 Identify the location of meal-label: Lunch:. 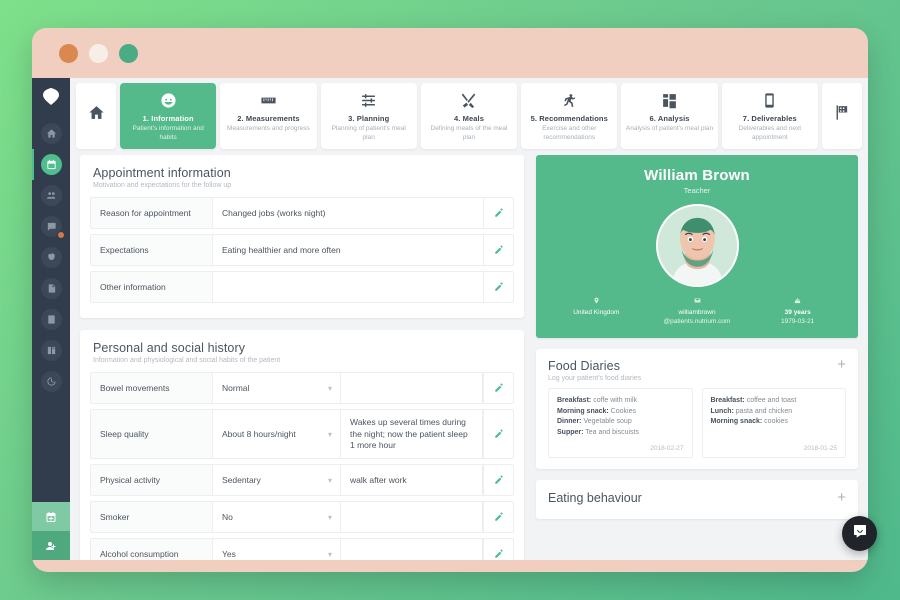
(722, 411).